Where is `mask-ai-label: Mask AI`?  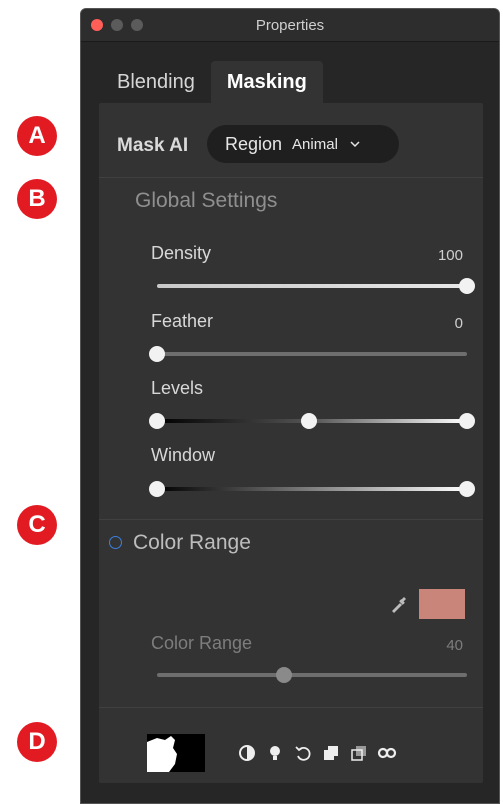 mask-ai-label: Mask AI is located at coordinates (153, 145).